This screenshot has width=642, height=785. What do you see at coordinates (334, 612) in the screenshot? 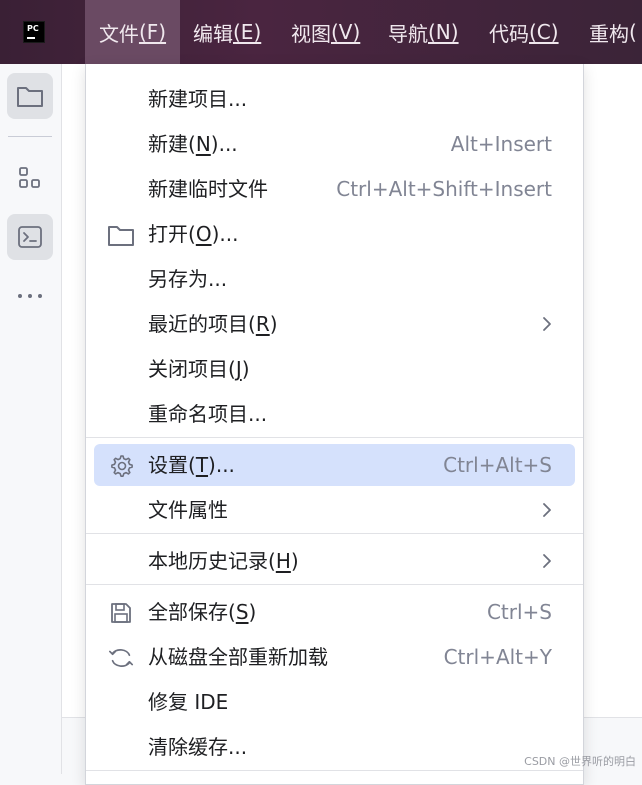
I see `menu-item-save-all: 全部保存(S) Ctrl+S` at bounding box center [334, 612].